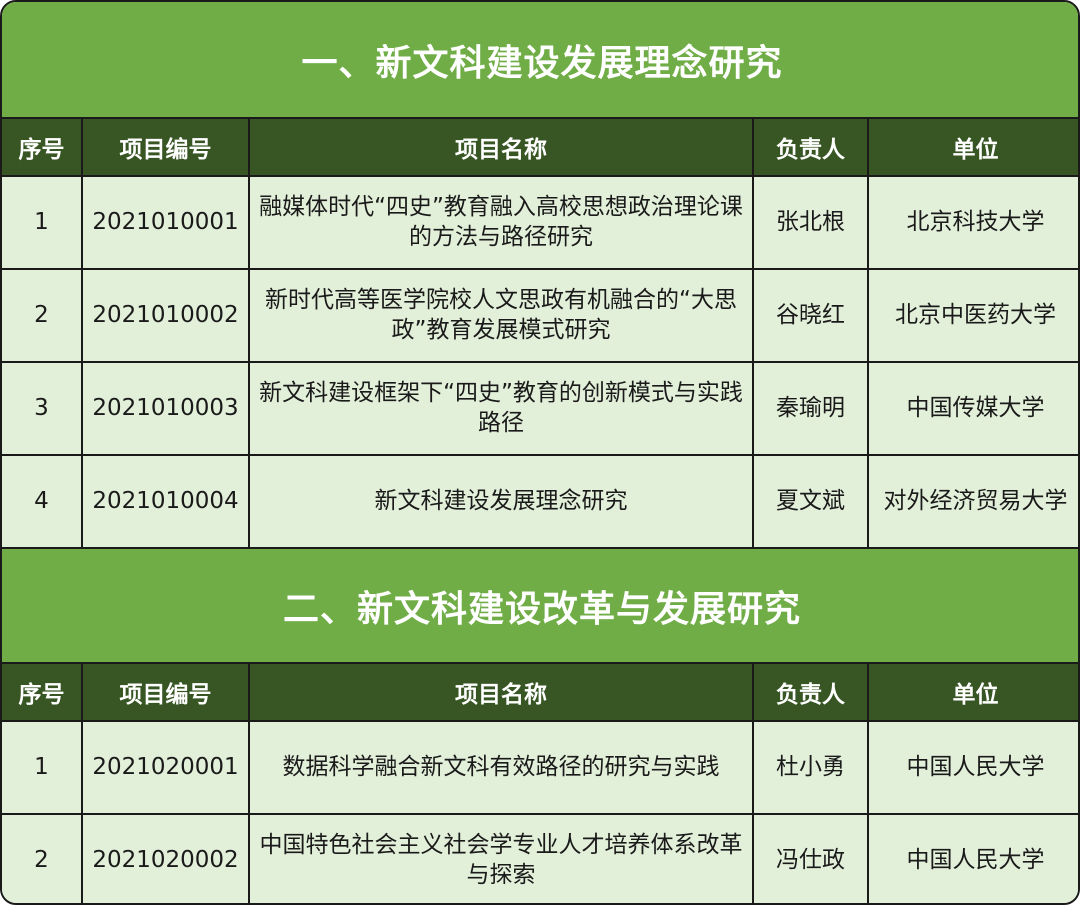  What do you see at coordinates (810, 315) in the screenshot?
I see `cell-owner: 谷晓红` at bounding box center [810, 315].